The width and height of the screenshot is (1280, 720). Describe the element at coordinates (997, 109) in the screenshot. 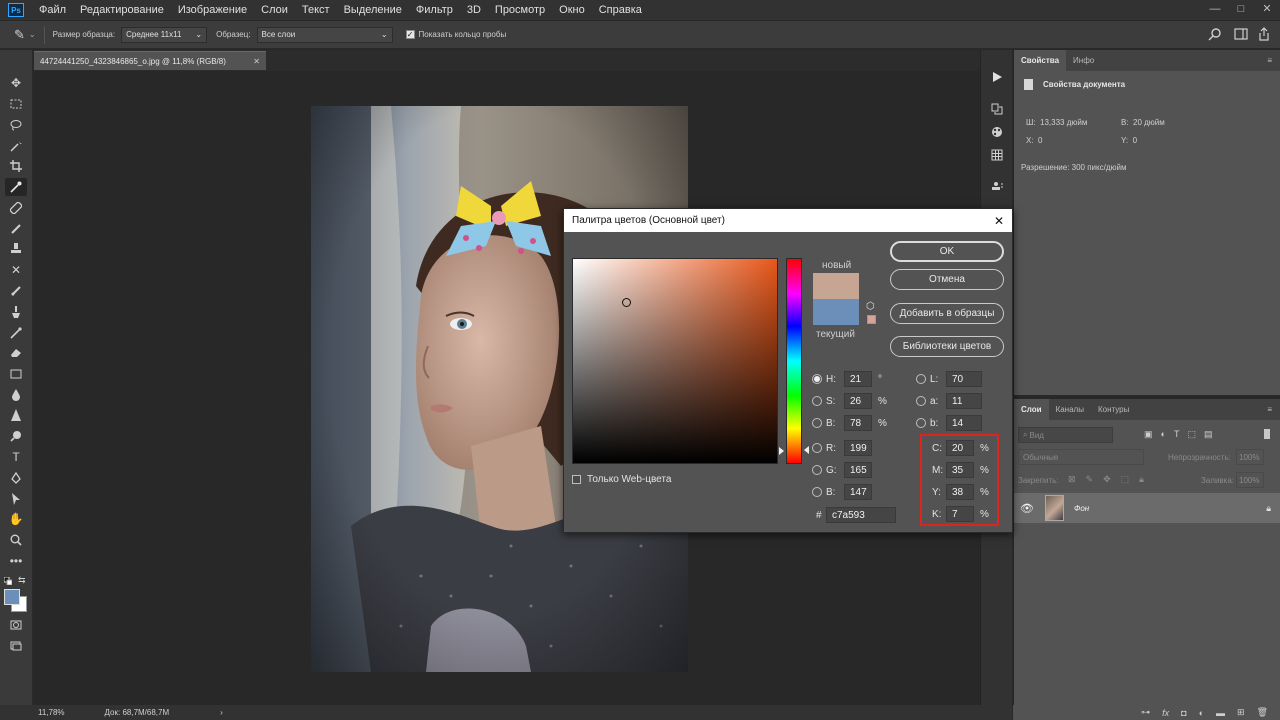

I see `history-icon` at that location.